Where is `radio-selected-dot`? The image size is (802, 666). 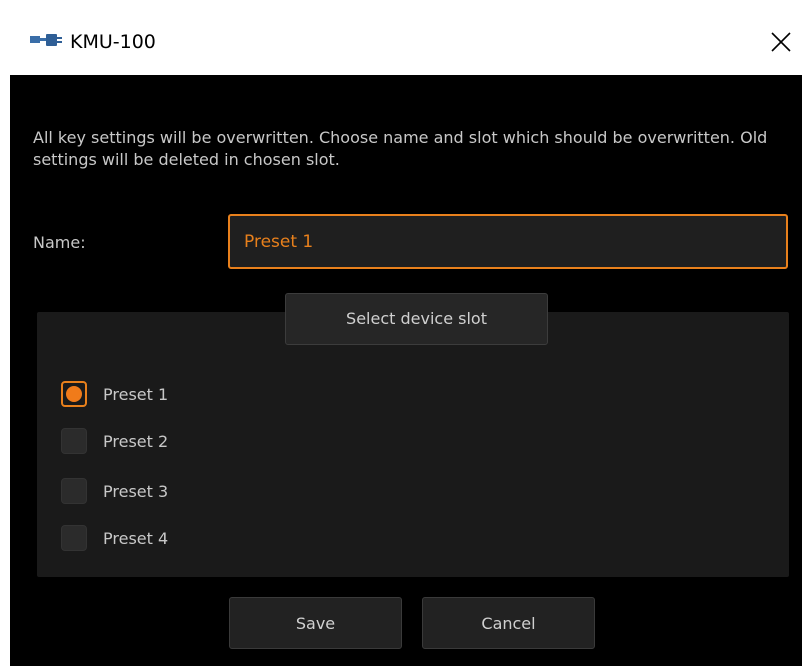
radio-selected-dot is located at coordinates (74, 394).